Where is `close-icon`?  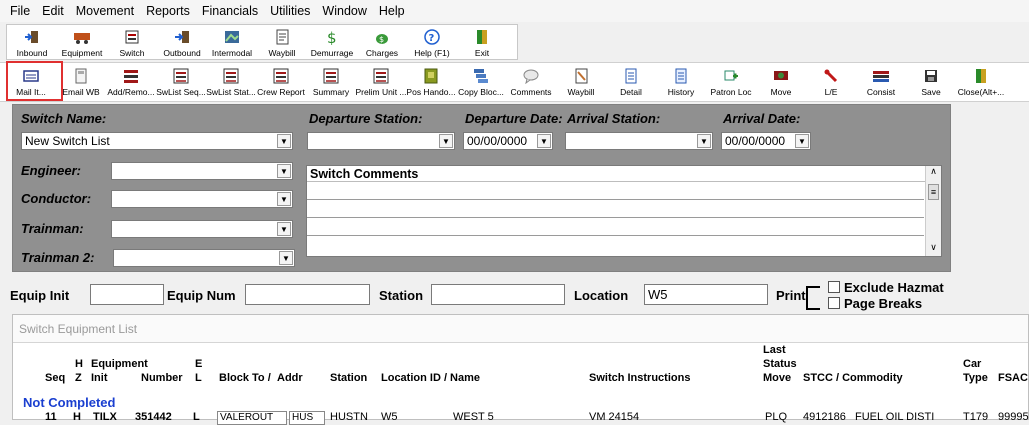
close-icon is located at coordinates (981, 76).